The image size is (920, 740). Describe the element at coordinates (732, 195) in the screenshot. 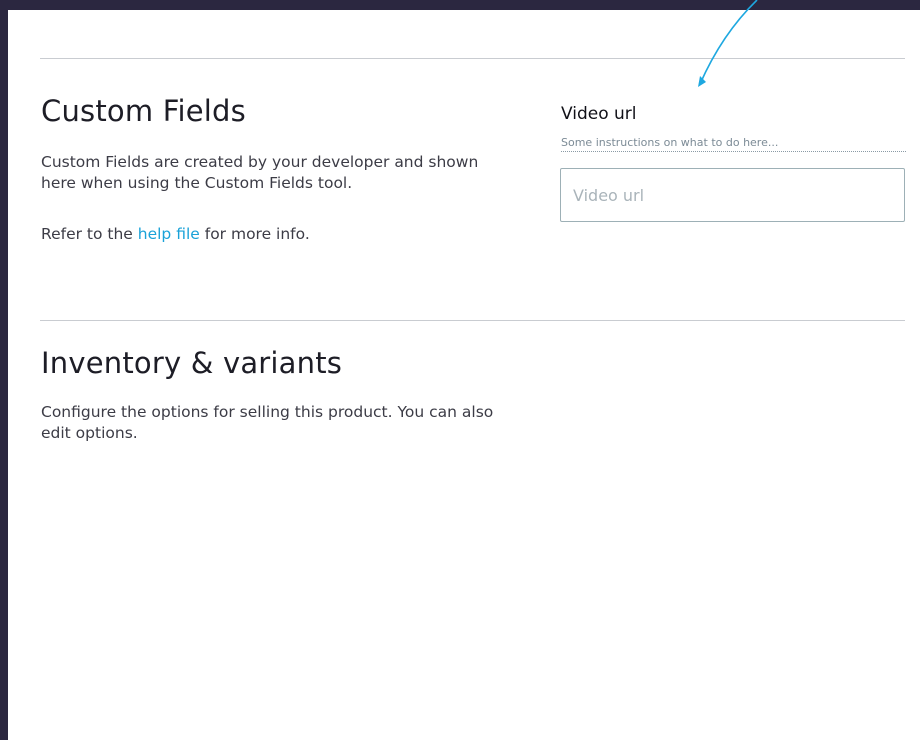

I see `video-url-input` at that location.